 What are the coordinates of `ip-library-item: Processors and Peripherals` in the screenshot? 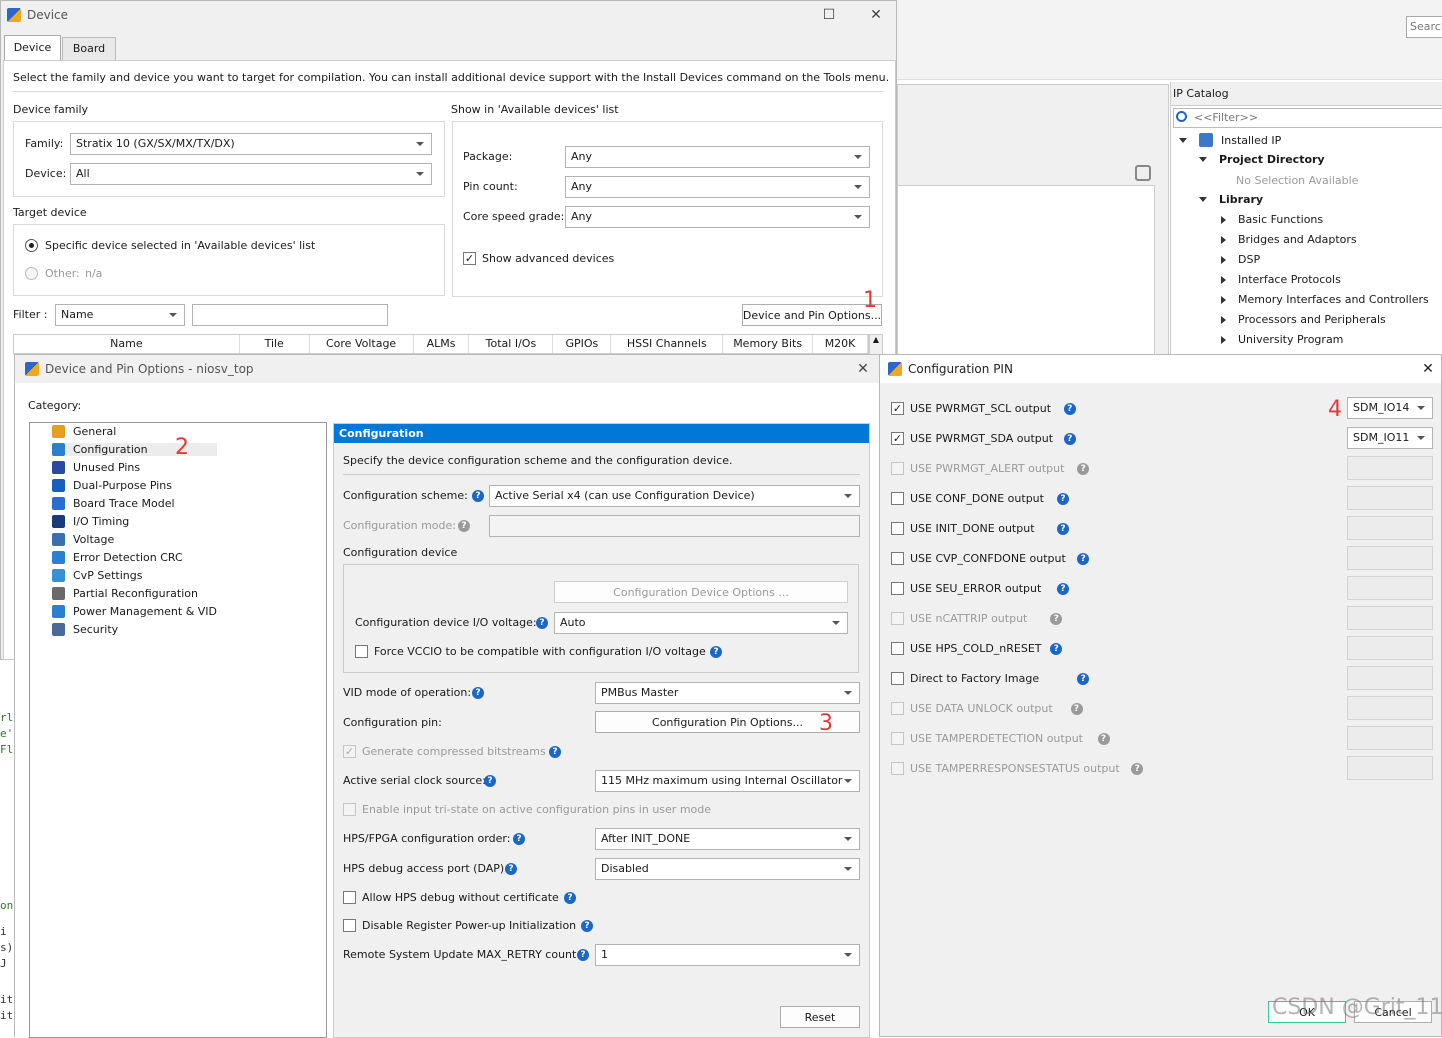 It's located at (1303, 319).